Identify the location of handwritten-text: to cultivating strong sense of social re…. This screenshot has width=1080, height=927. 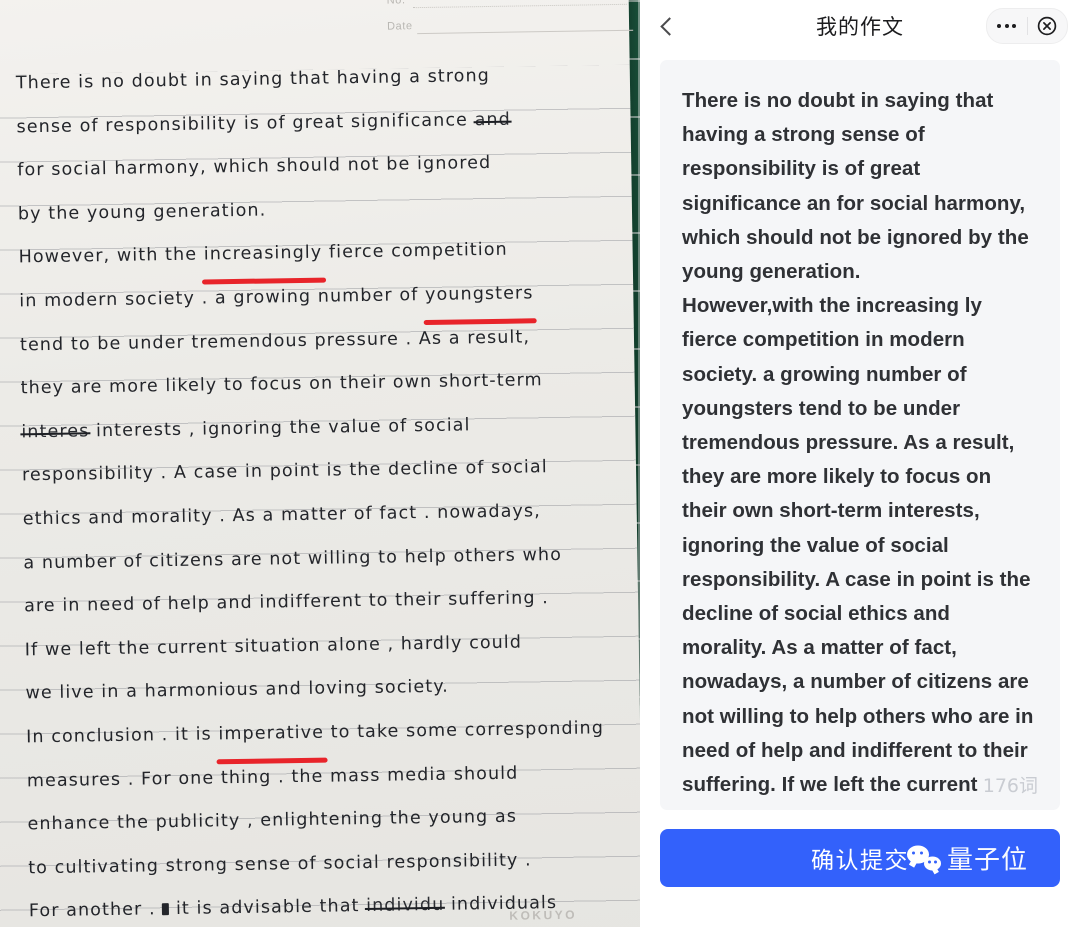
(280, 864).